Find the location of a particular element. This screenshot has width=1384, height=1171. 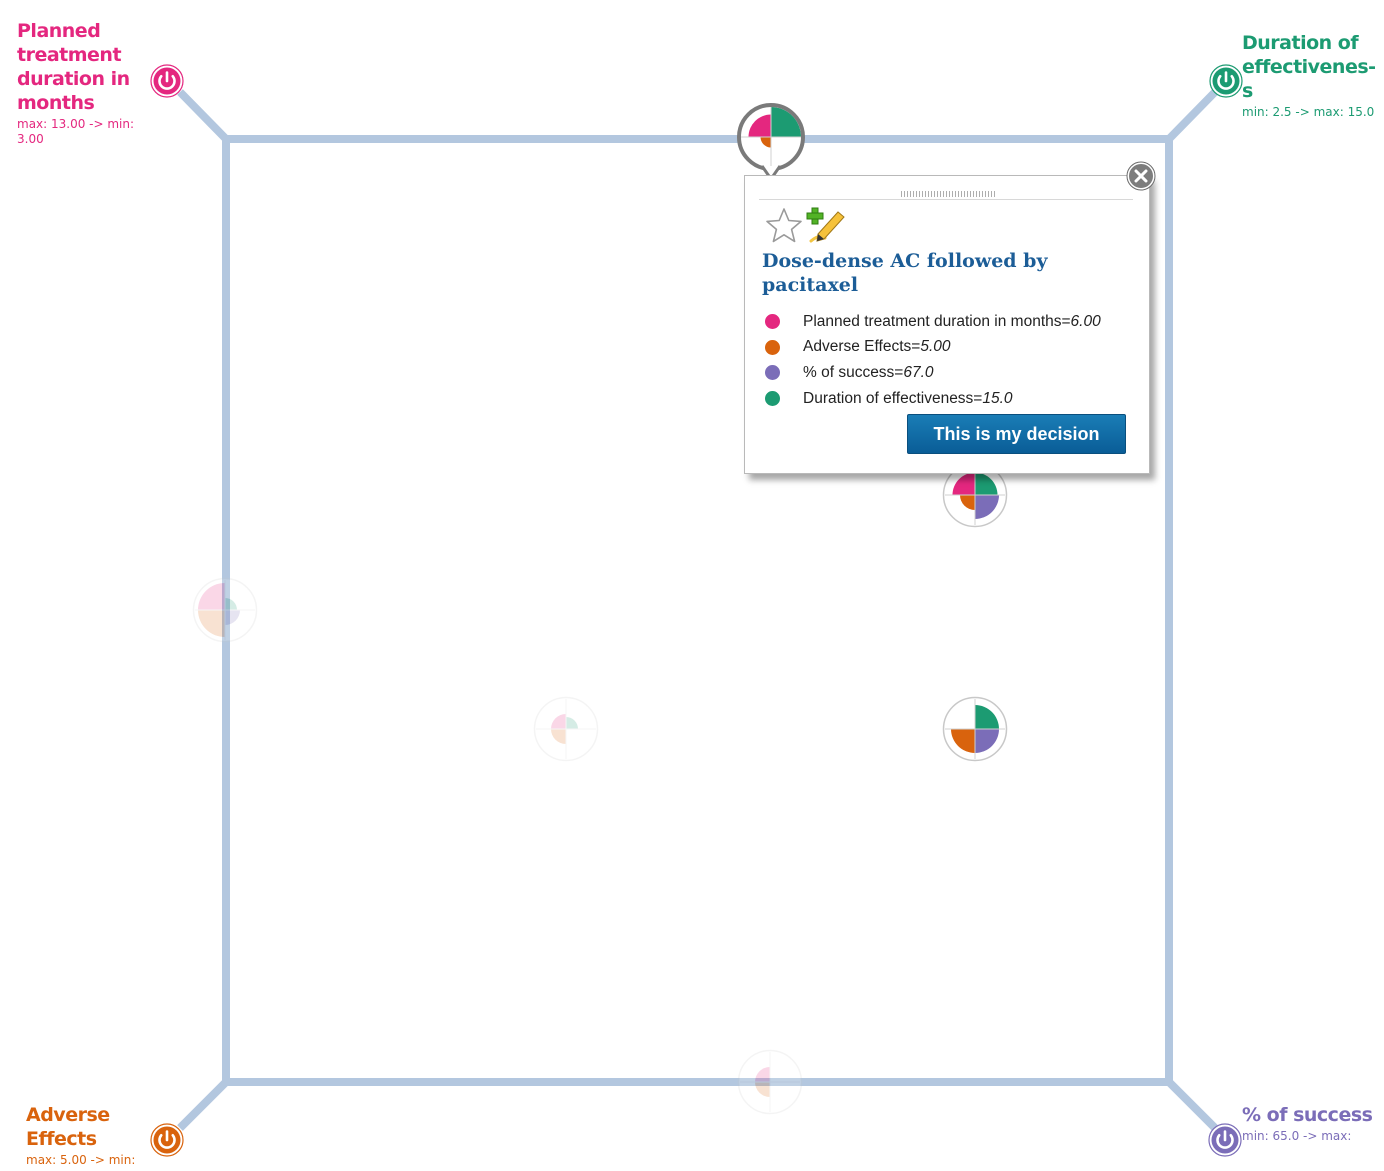

add-note-pencil-icon is located at coordinates (826, 226).